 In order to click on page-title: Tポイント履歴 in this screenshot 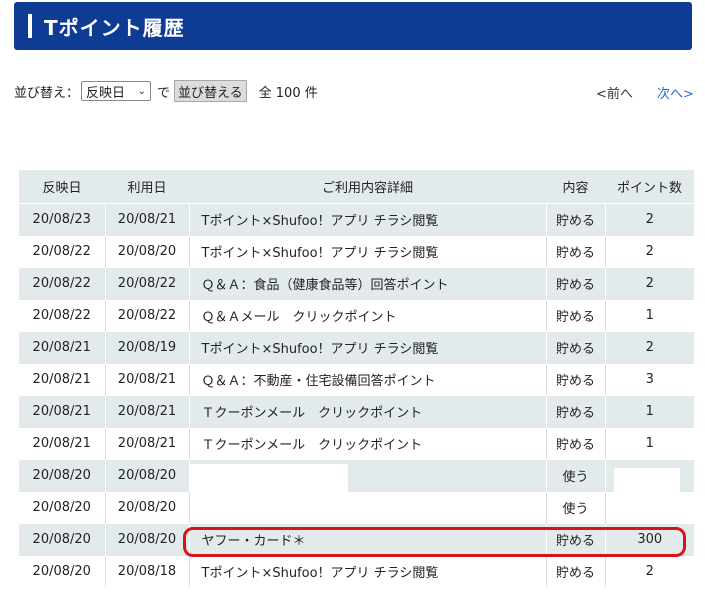, I will do `click(114, 28)`.